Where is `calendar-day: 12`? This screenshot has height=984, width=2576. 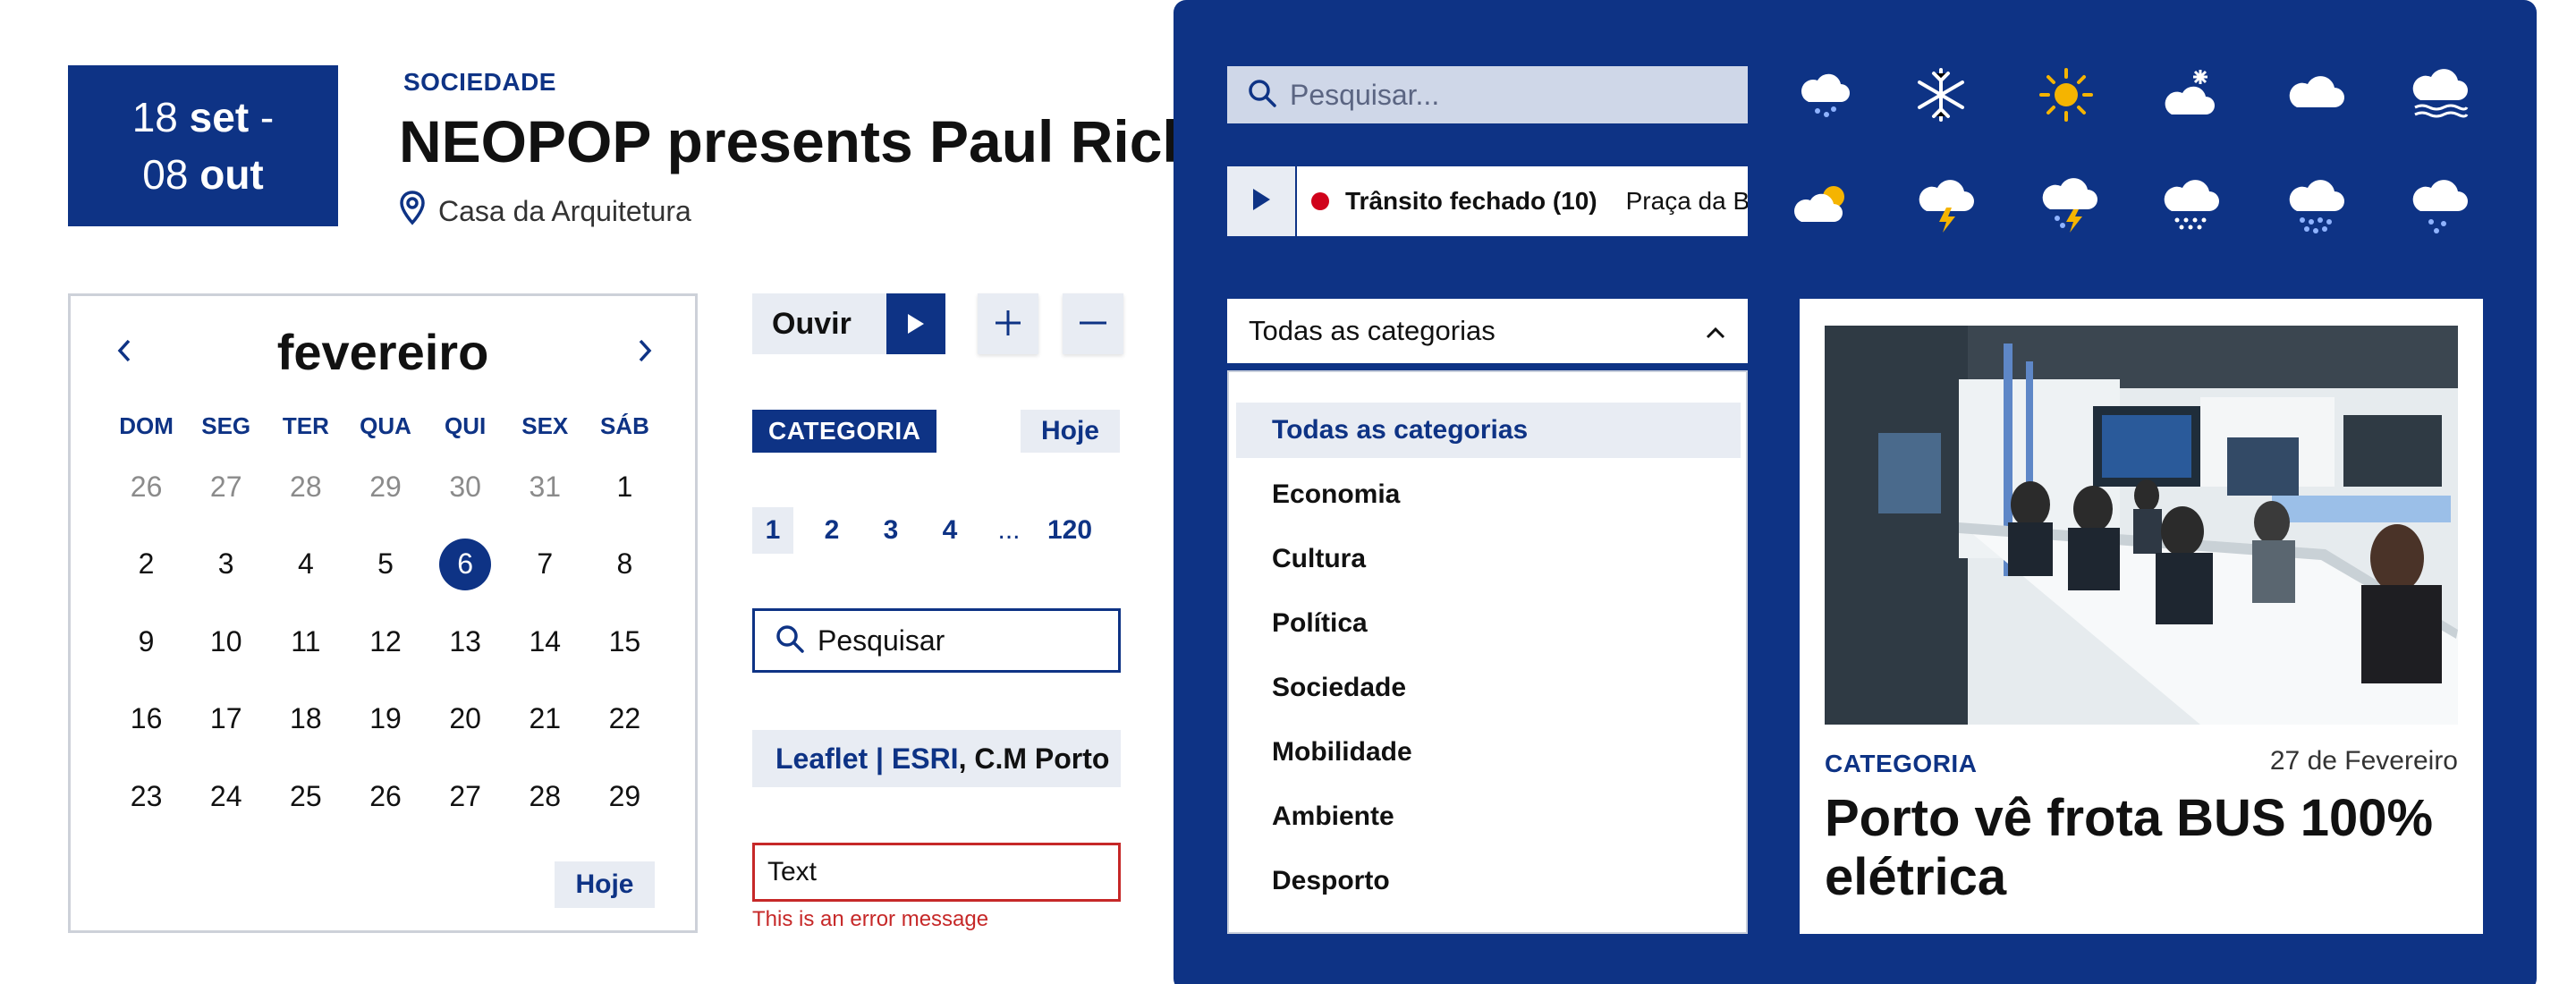 calendar-day: 12 is located at coordinates (385, 642).